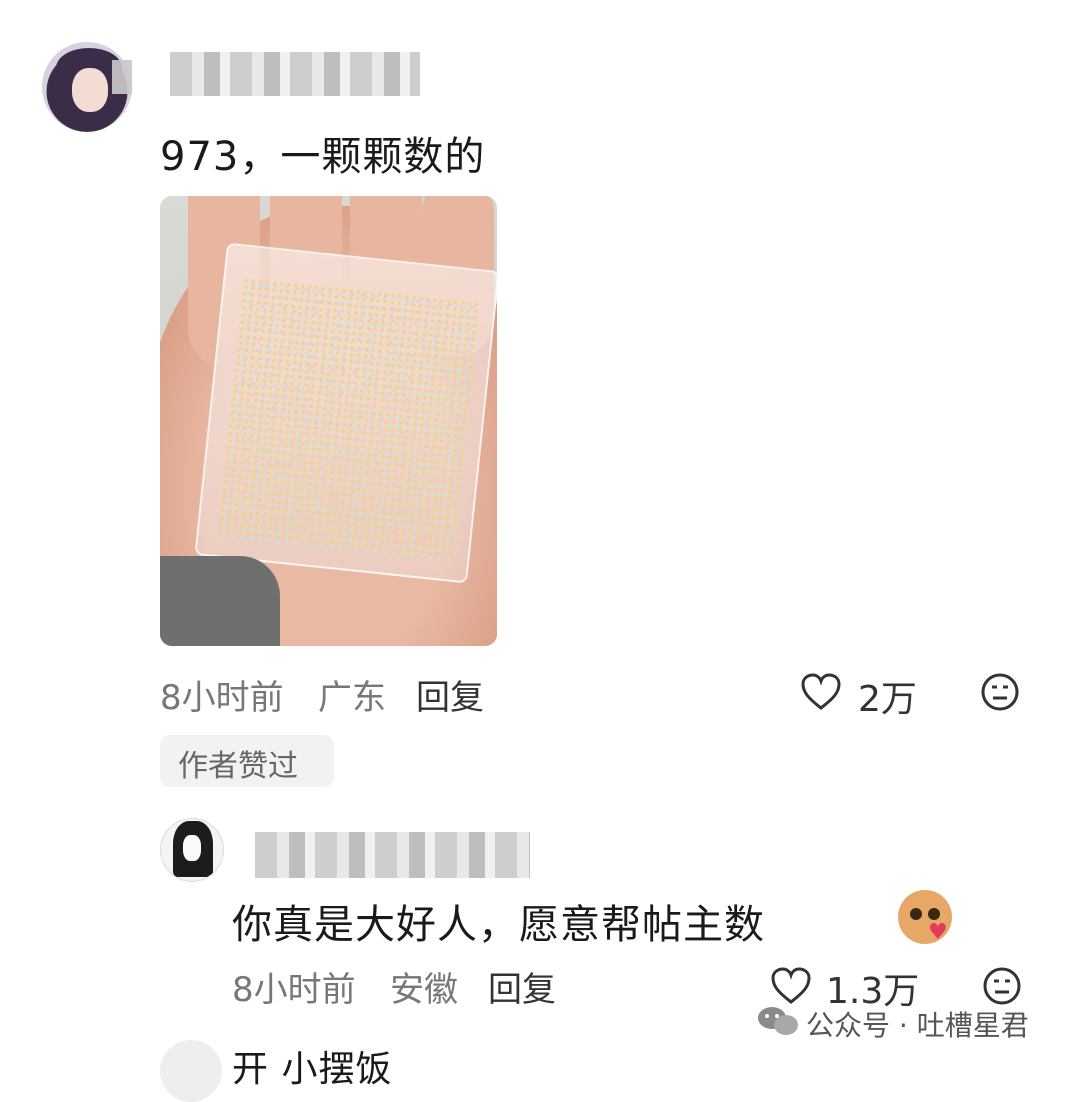 This screenshot has height=1102, width=1080. What do you see at coordinates (522, 986) in the screenshot?
I see `reply-reply-button: 回复` at bounding box center [522, 986].